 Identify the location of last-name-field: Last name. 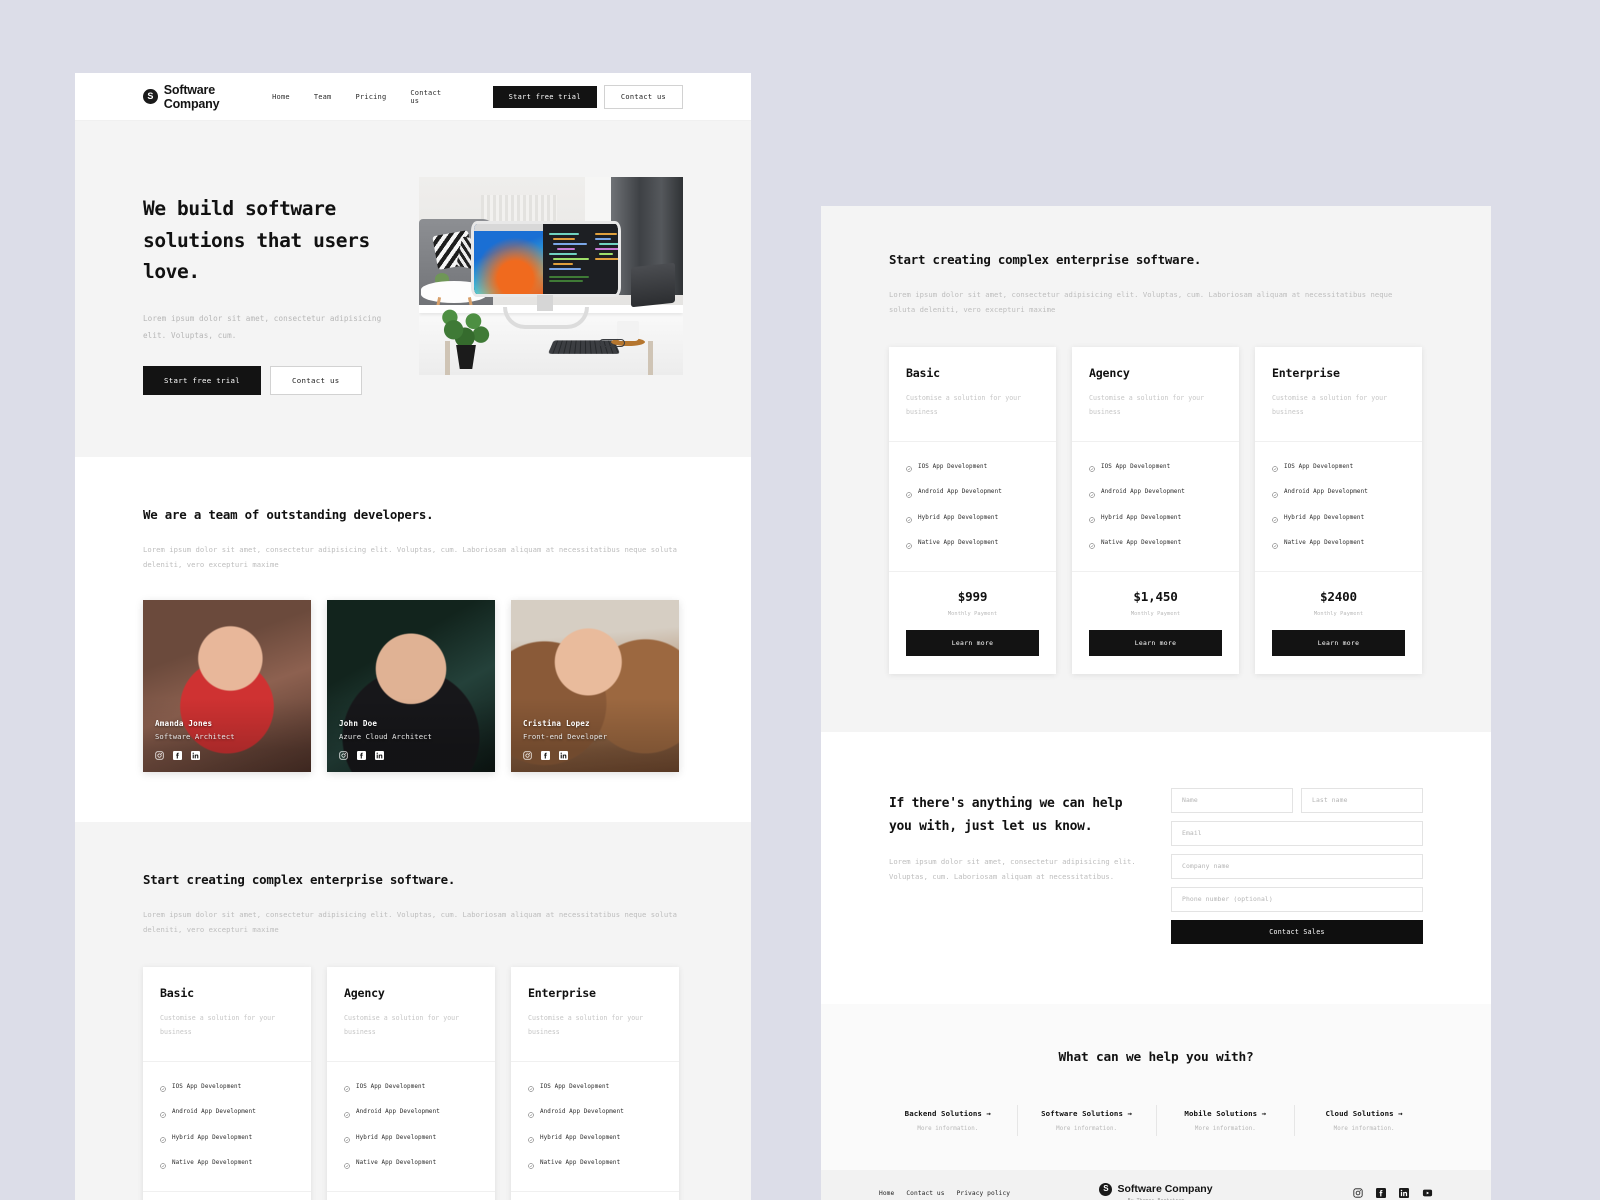
(1362, 800).